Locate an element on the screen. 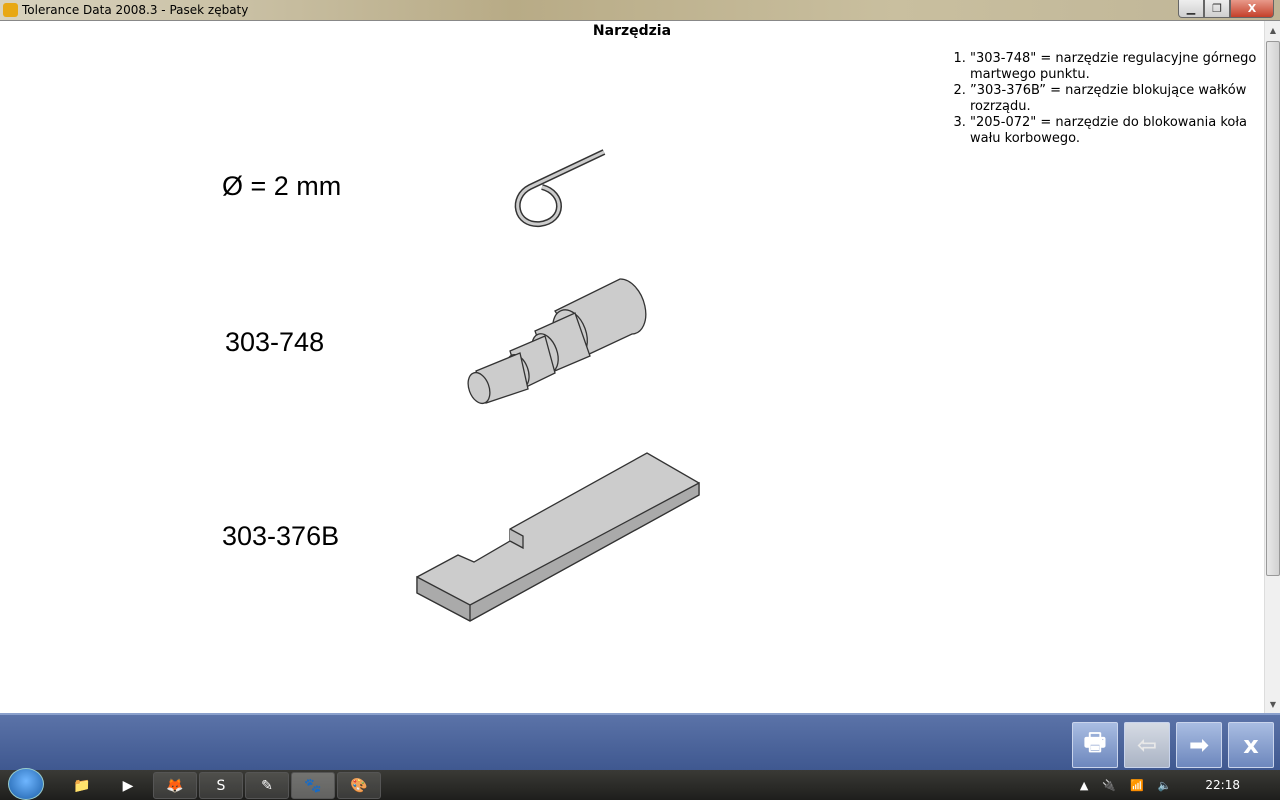 Image resolution: width=1280 pixels, height=800 pixels. skype-icon: S is located at coordinates (221, 785).